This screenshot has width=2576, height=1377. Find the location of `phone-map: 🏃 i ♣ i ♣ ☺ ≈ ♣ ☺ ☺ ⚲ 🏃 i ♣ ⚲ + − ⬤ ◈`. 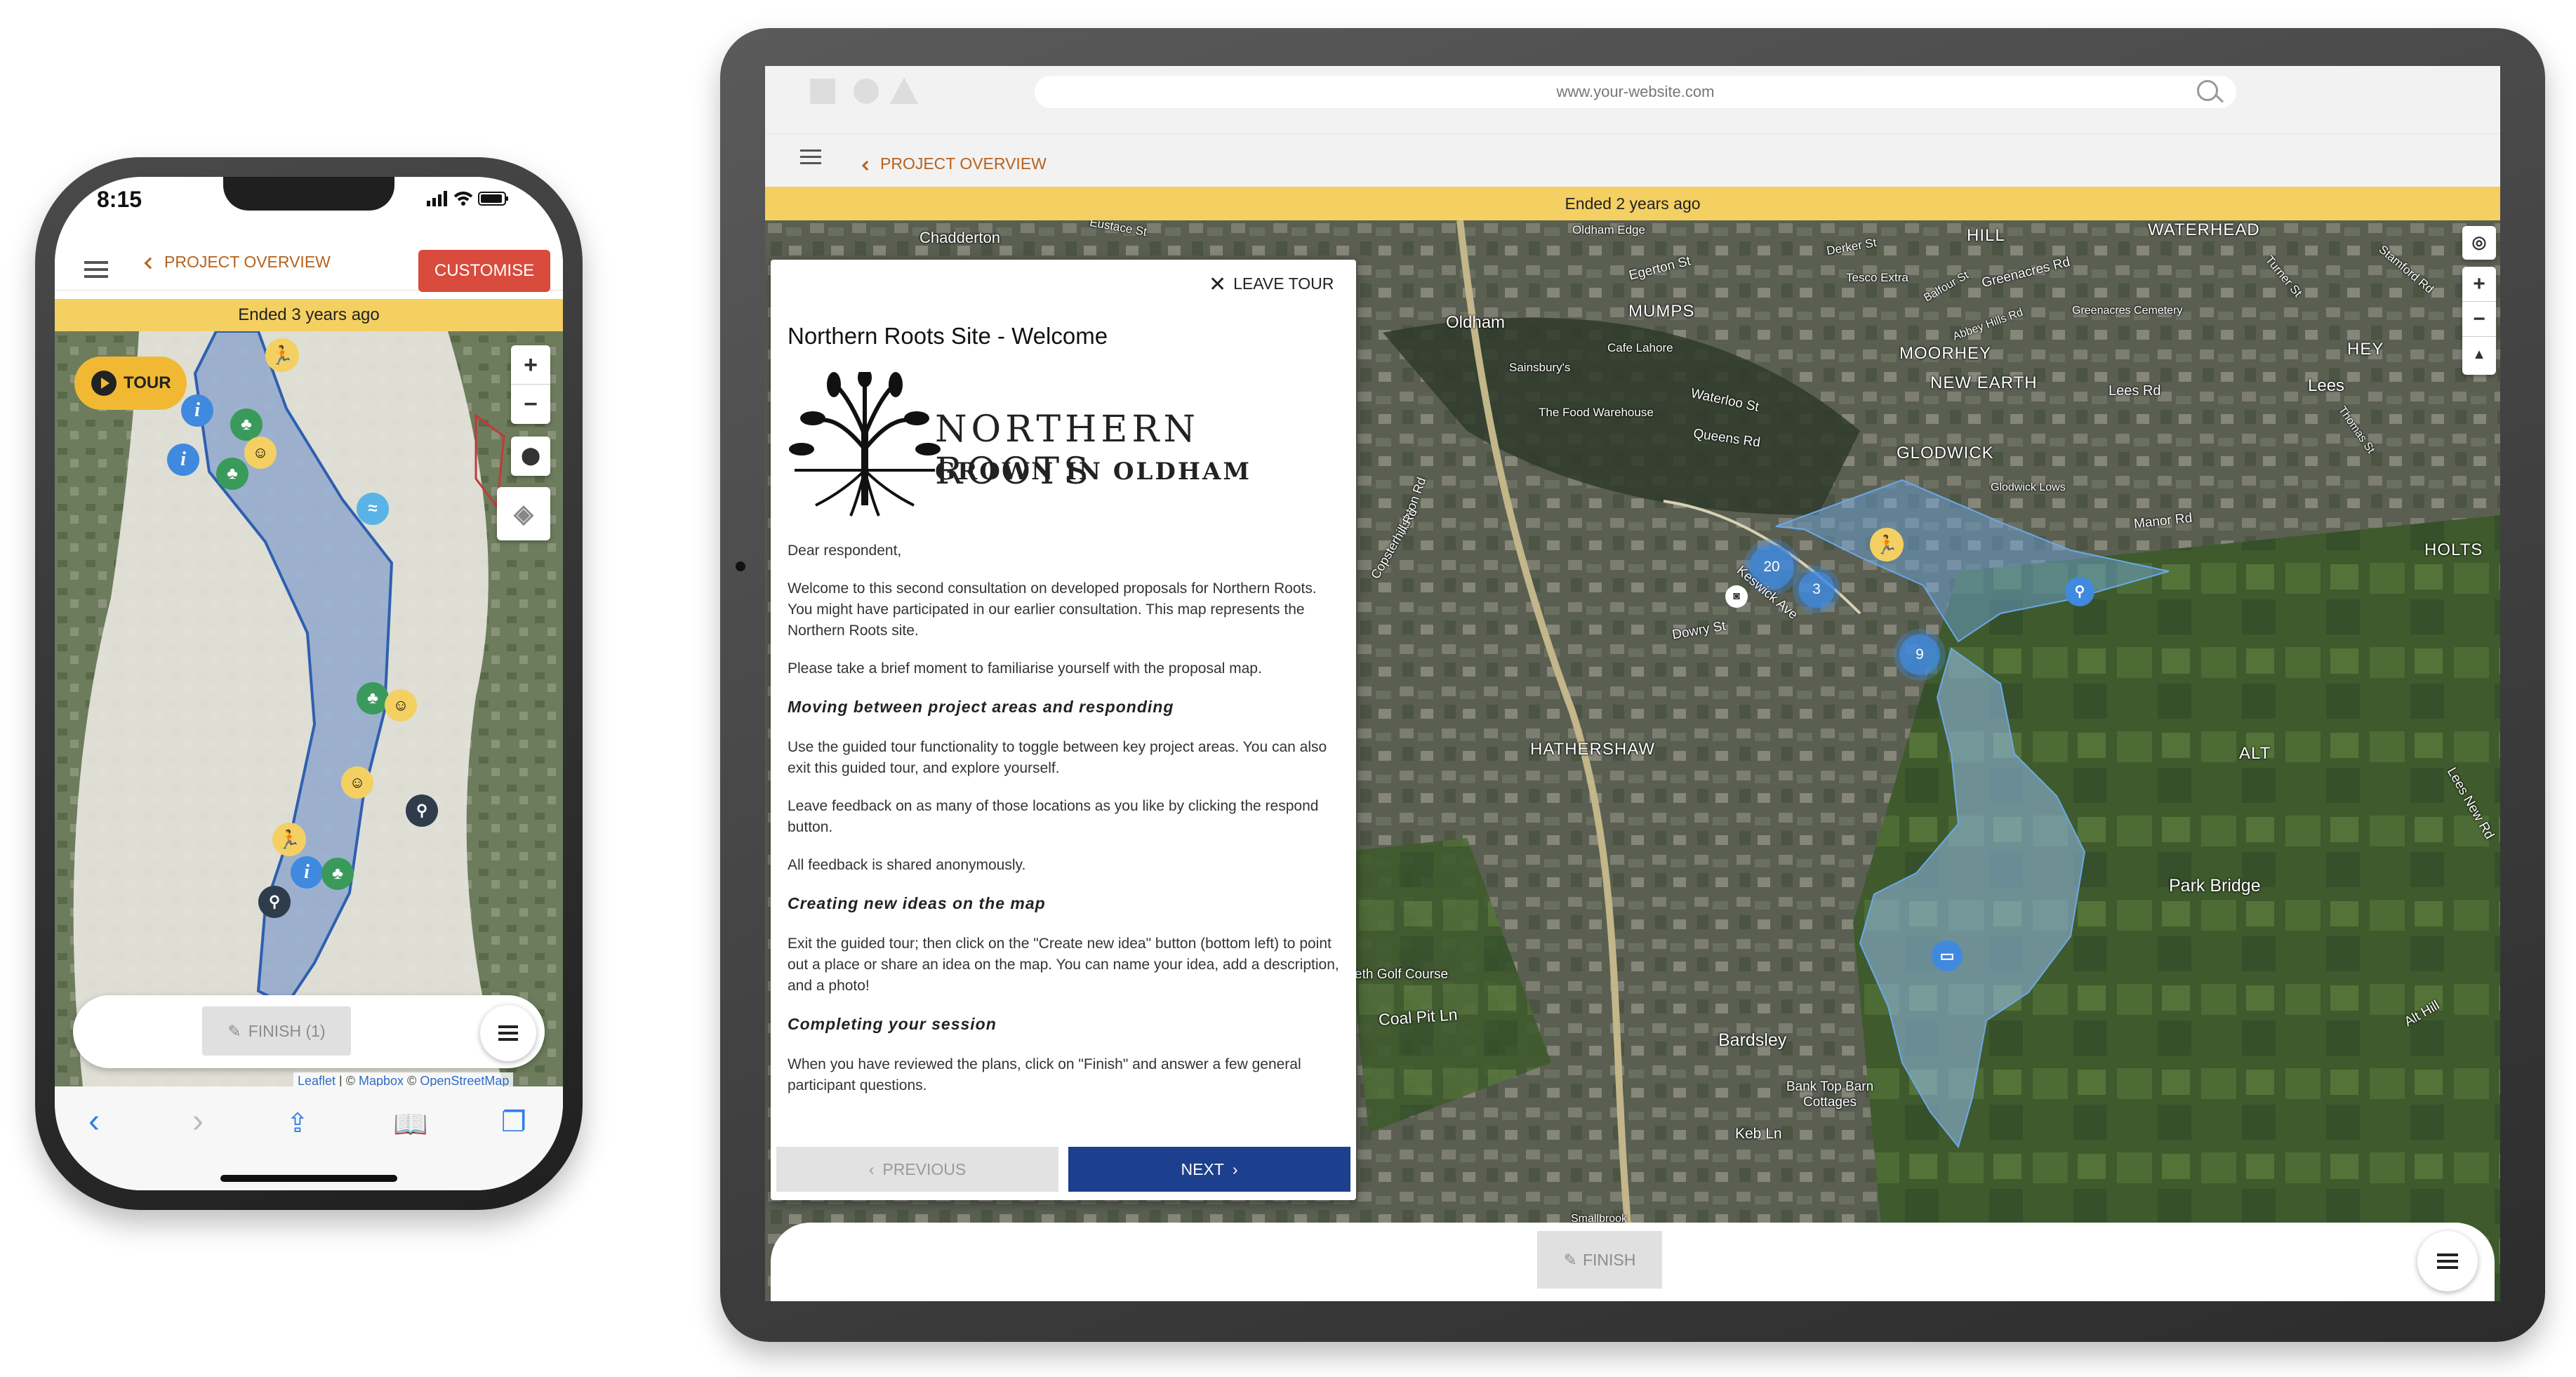

phone-map: 🏃 i ♣ i ♣ ☺ ≈ ♣ ☺ ☺ ⚲ 🏃 i ♣ ⚲ + − ⬤ ◈ is located at coordinates (309, 708).